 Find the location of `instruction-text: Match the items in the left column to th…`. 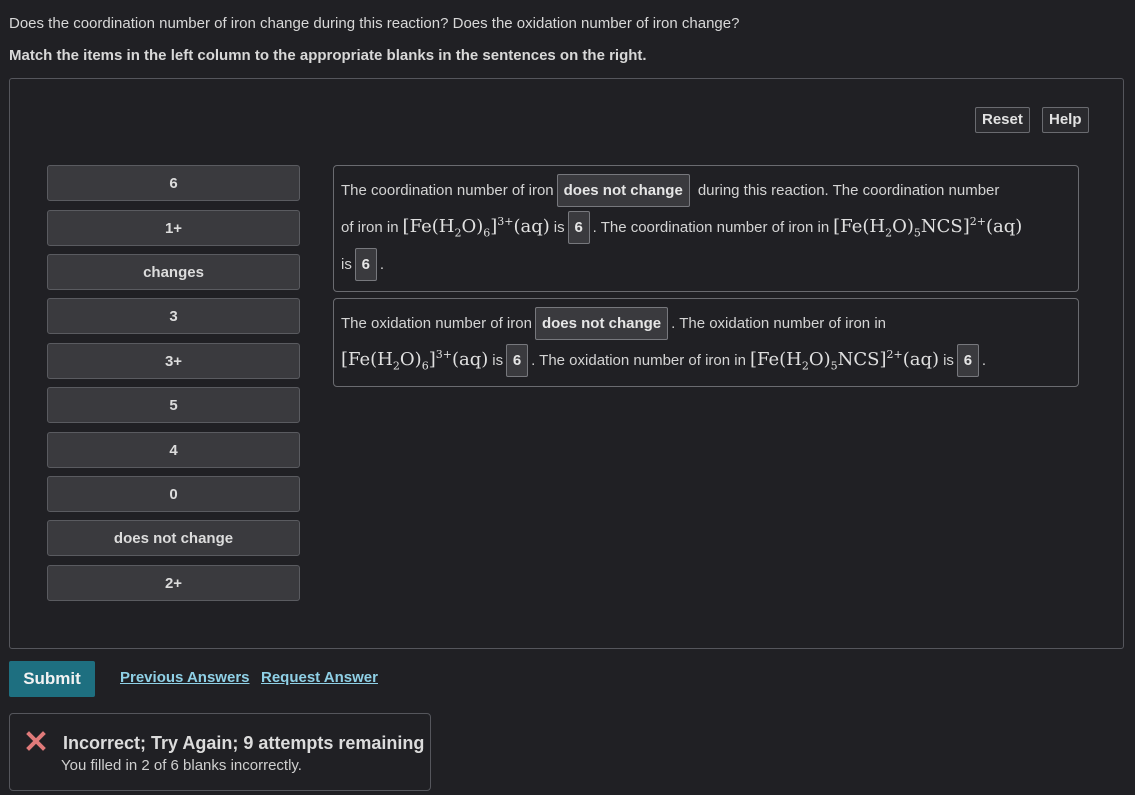

instruction-text: Match the items in the left column to th… is located at coordinates (328, 55).